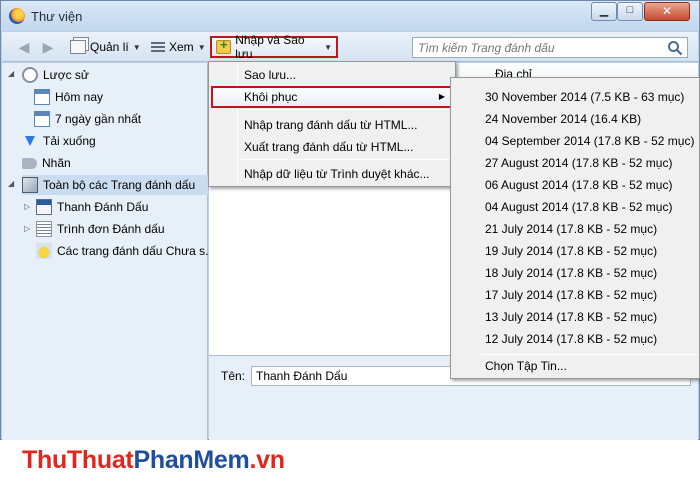 The width and height of the screenshot is (700, 496). Describe the element at coordinates (191, 460) in the screenshot. I see `watermark-part: PhanMem` at that location.